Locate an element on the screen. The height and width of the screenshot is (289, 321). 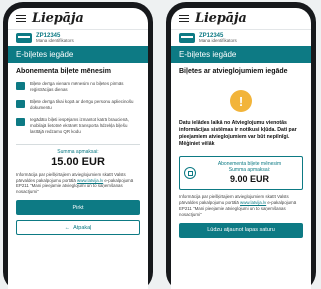
back-button-label: Atpakaļ is located at coordinates (82, 227).